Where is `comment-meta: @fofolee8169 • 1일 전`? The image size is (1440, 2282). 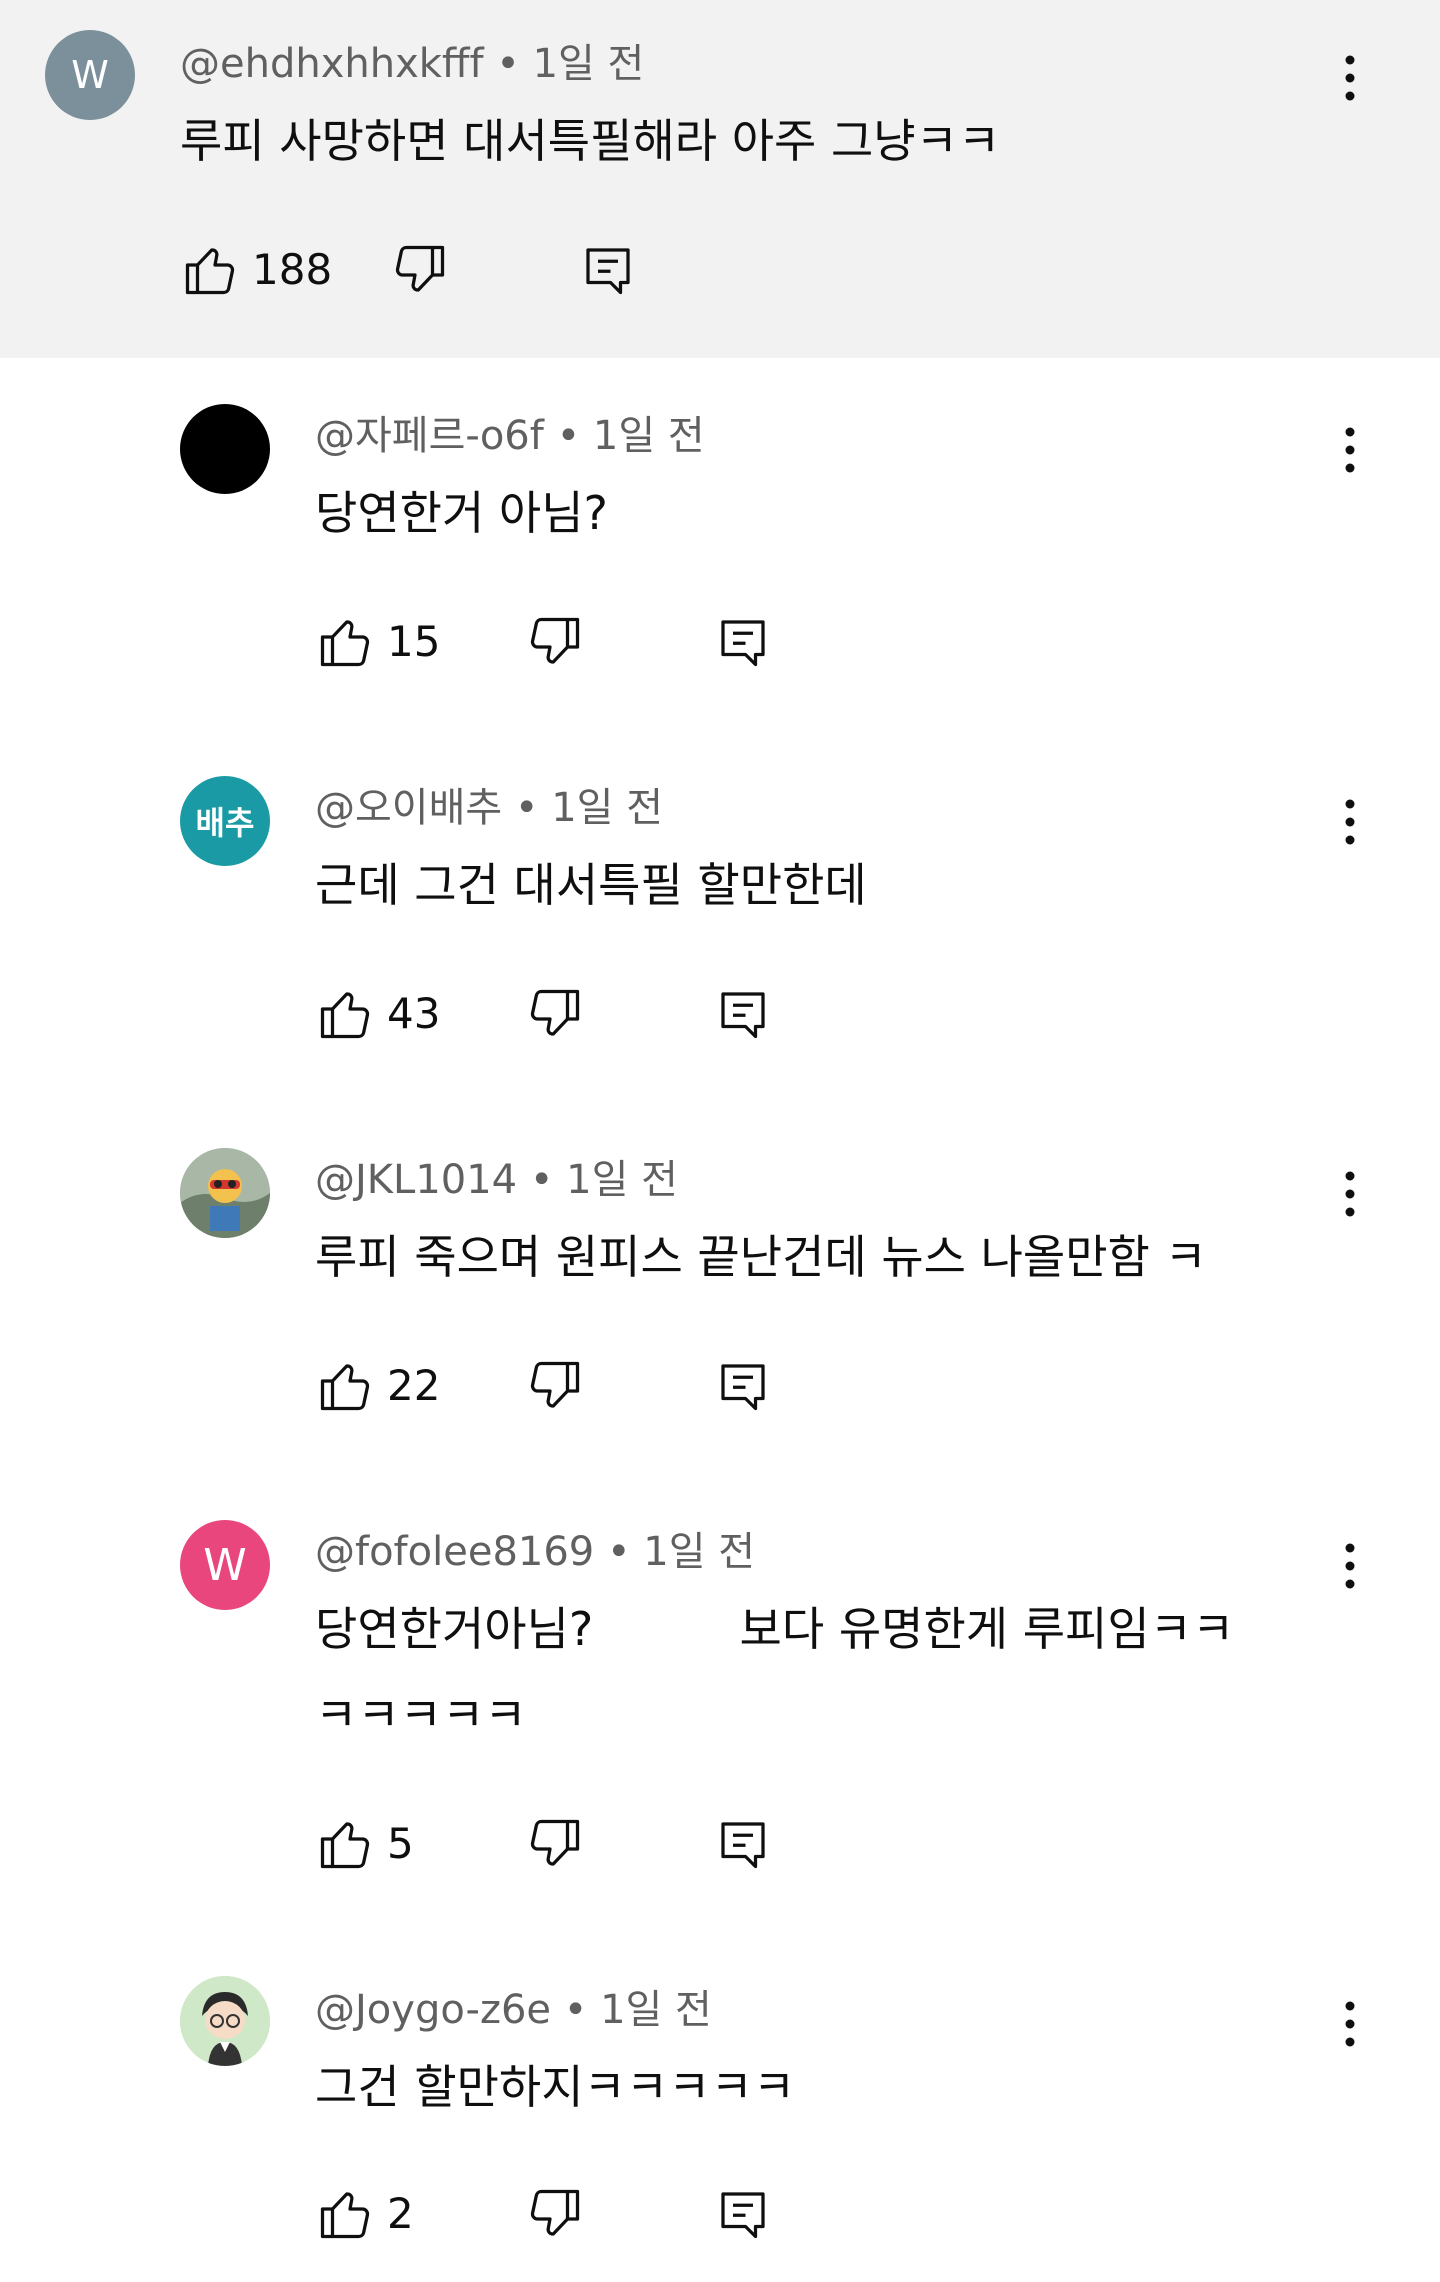
comment-meta: @fofolee8169 • 1일 전 is located at coordinates (535, 1552).